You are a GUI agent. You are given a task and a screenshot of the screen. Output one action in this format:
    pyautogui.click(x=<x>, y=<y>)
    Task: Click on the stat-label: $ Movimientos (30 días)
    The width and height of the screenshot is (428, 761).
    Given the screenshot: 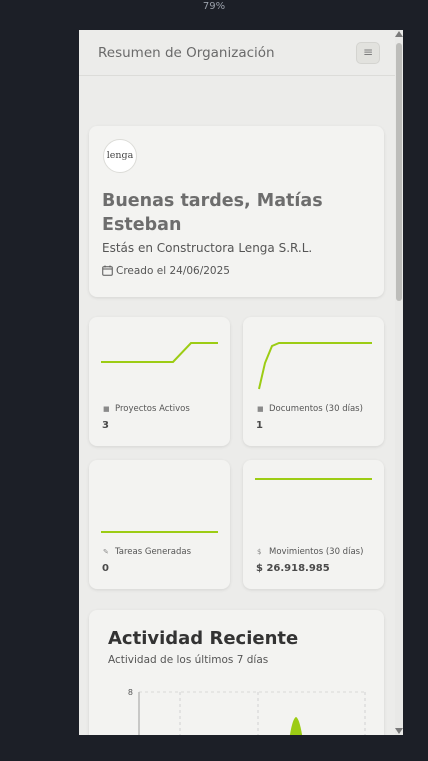 What is the action you would take?
    pyautogui.click(x=310, y=552)
    